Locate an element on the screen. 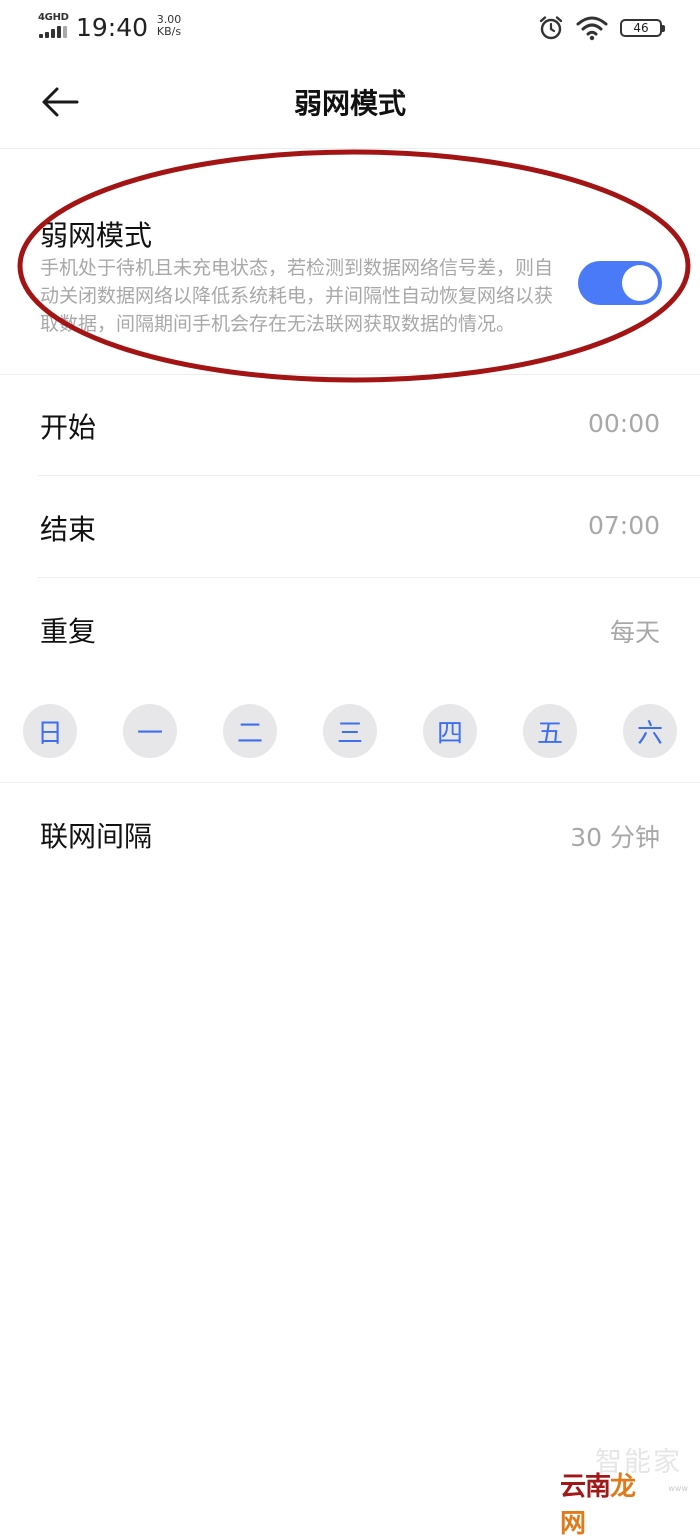 The width and height of the screenshot is (700, 1540). repeat-value: 每天 is located at coordinates (634, 632).